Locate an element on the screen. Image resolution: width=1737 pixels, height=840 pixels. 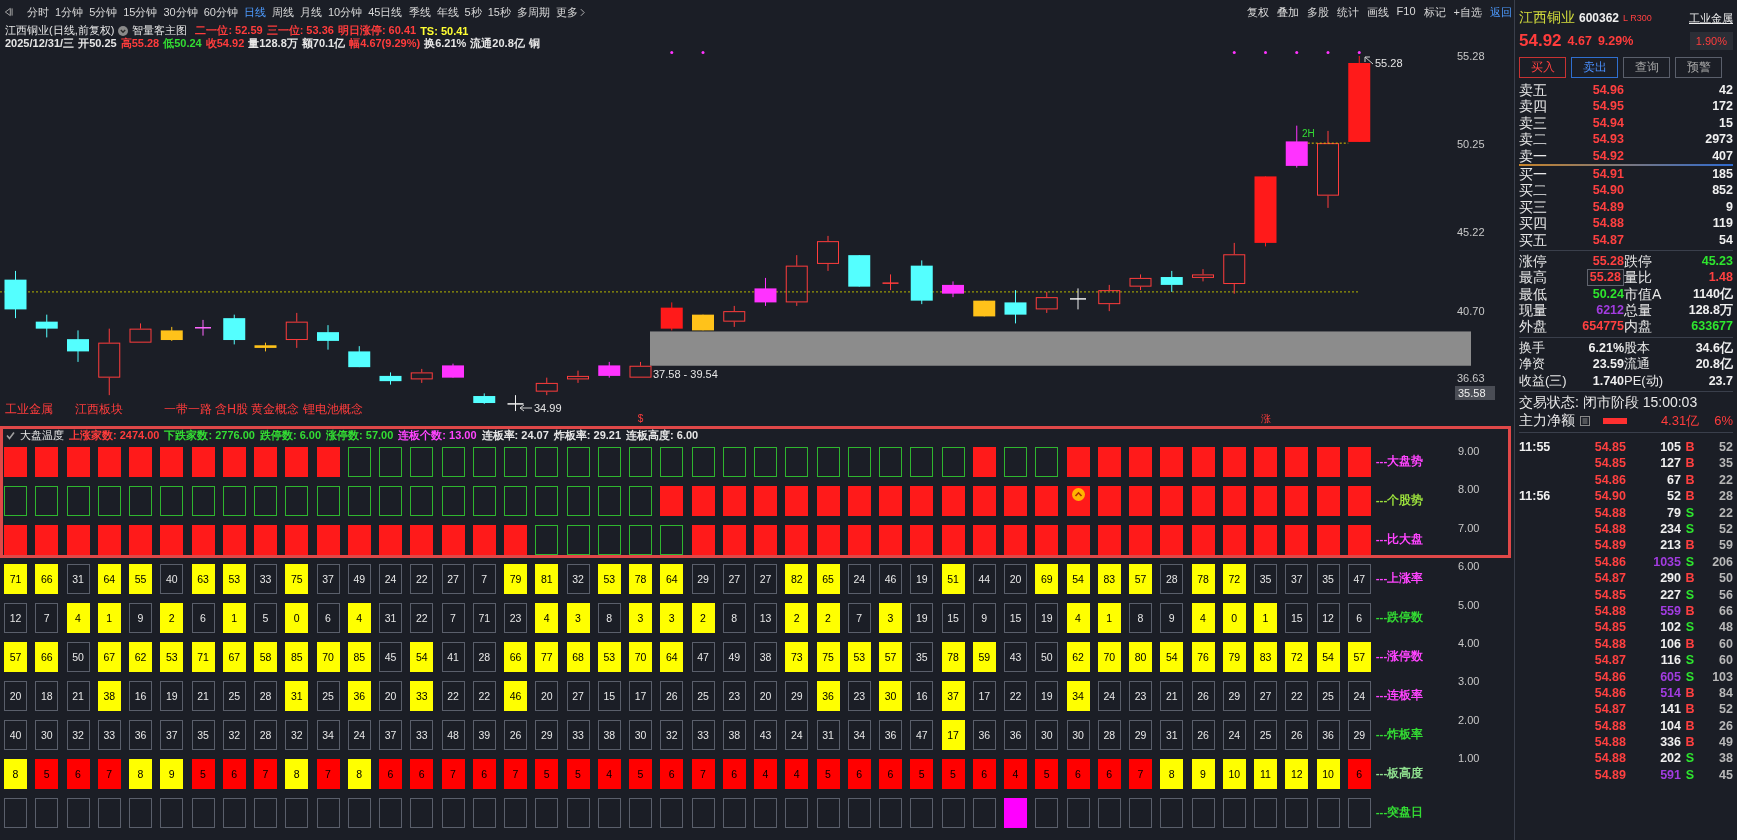
trade-volume: 605 is located at coordinates (1670, 676).